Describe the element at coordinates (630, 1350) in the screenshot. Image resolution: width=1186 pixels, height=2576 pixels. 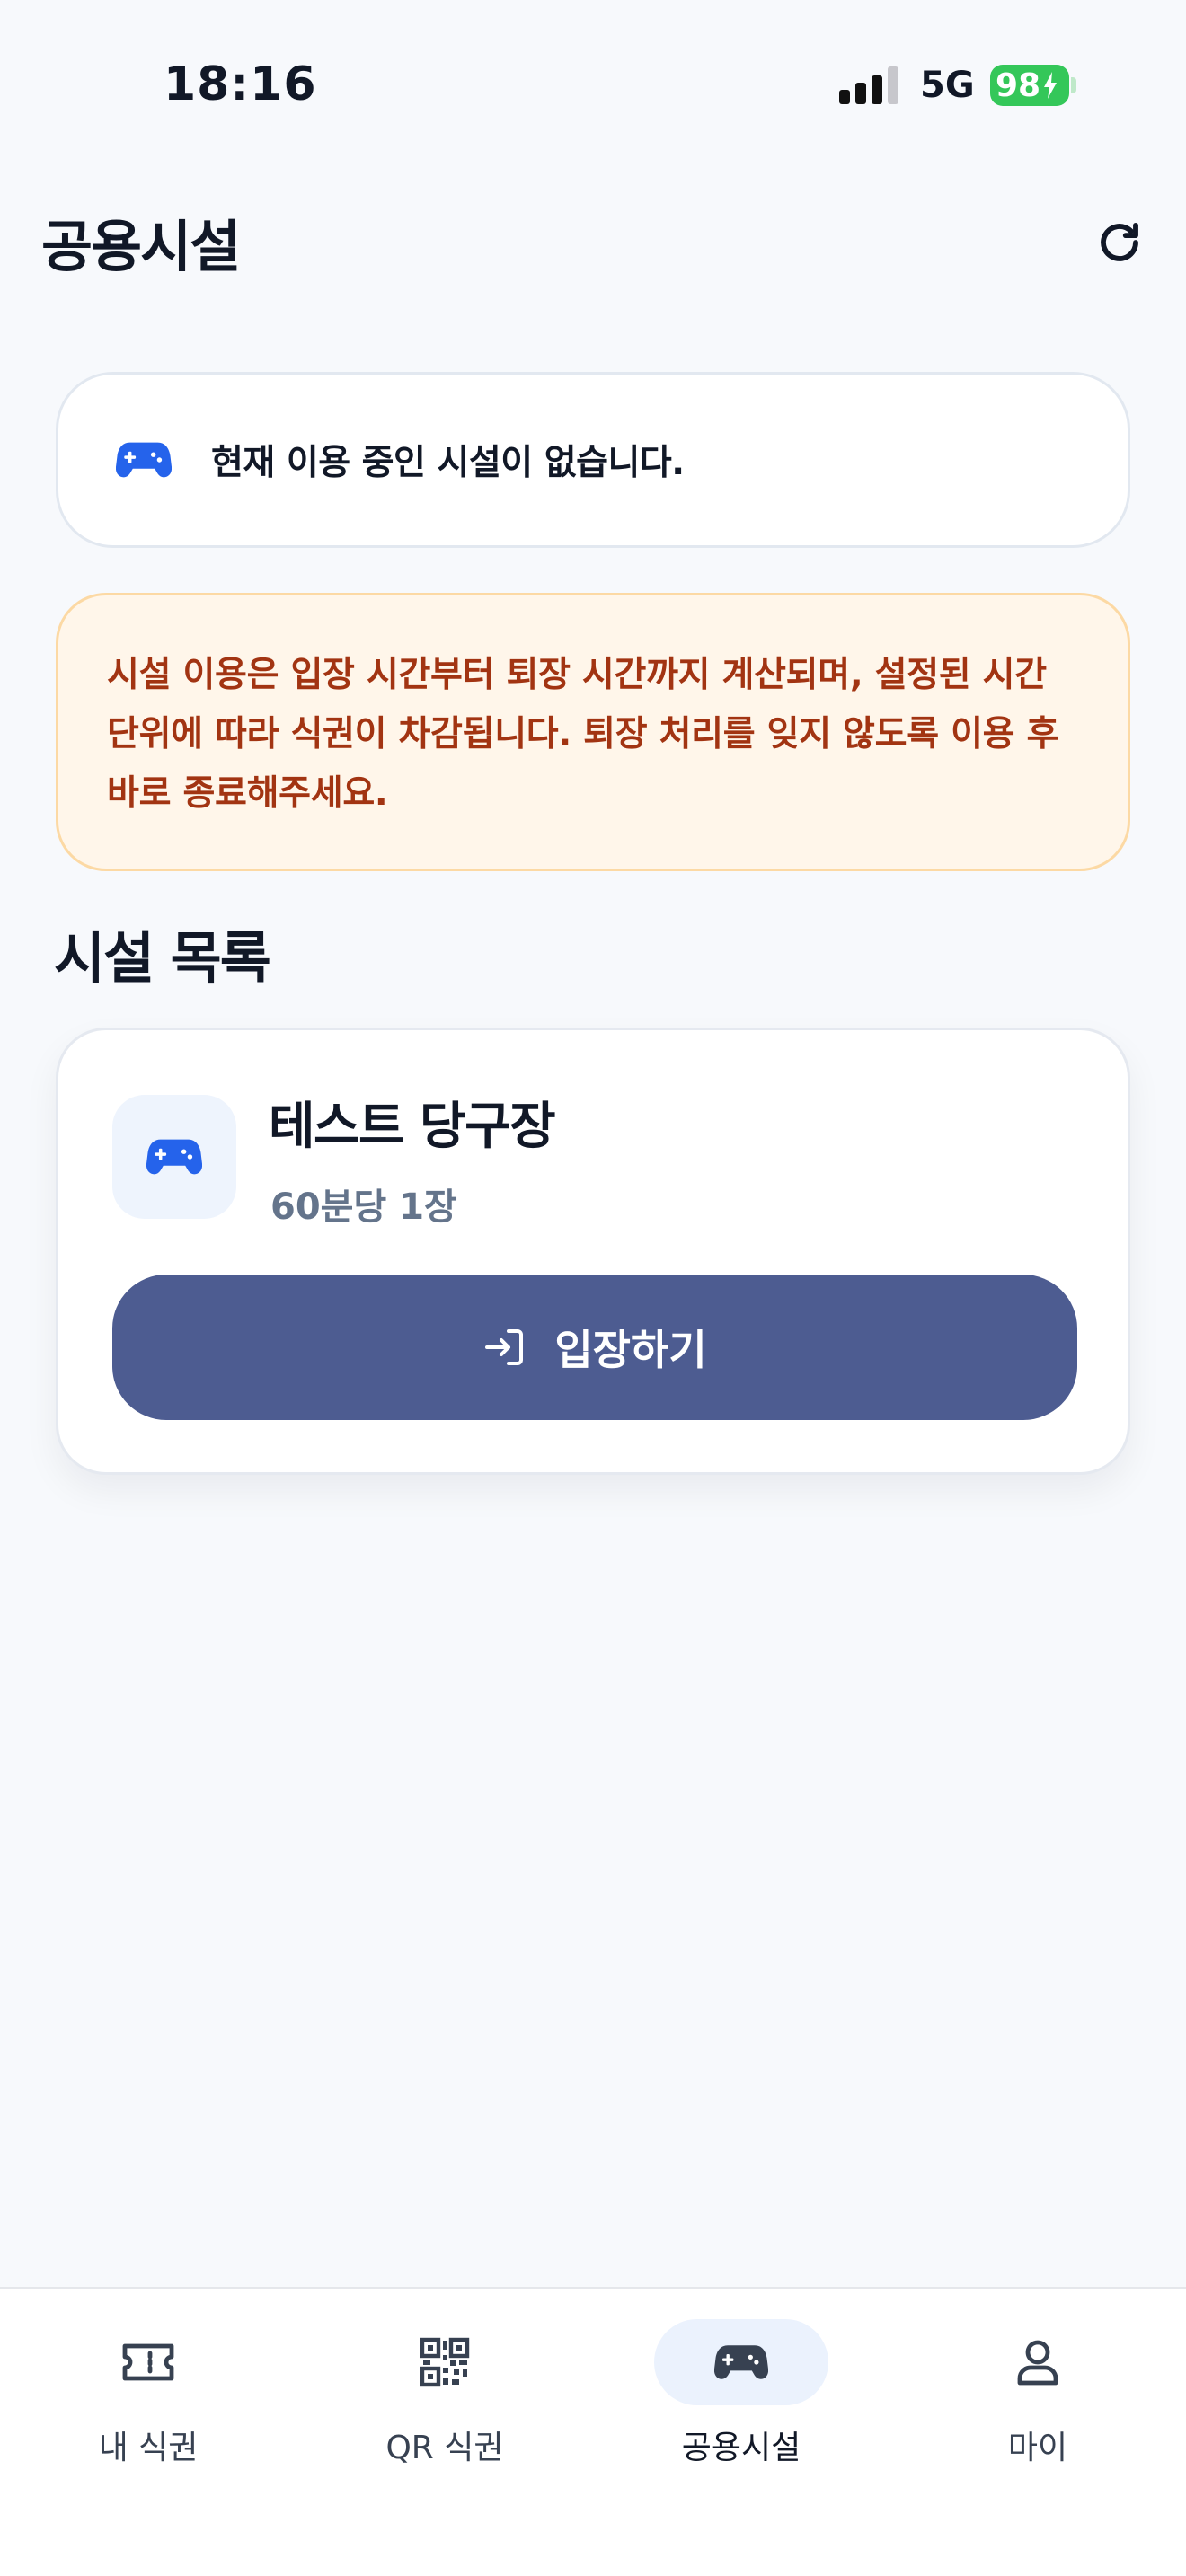
I see `enter-button-label: 입장하기` at that location.